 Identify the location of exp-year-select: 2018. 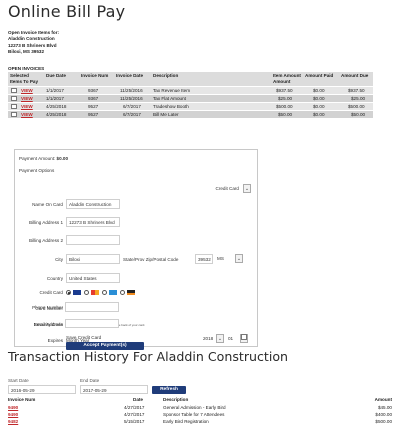
(208, 339).